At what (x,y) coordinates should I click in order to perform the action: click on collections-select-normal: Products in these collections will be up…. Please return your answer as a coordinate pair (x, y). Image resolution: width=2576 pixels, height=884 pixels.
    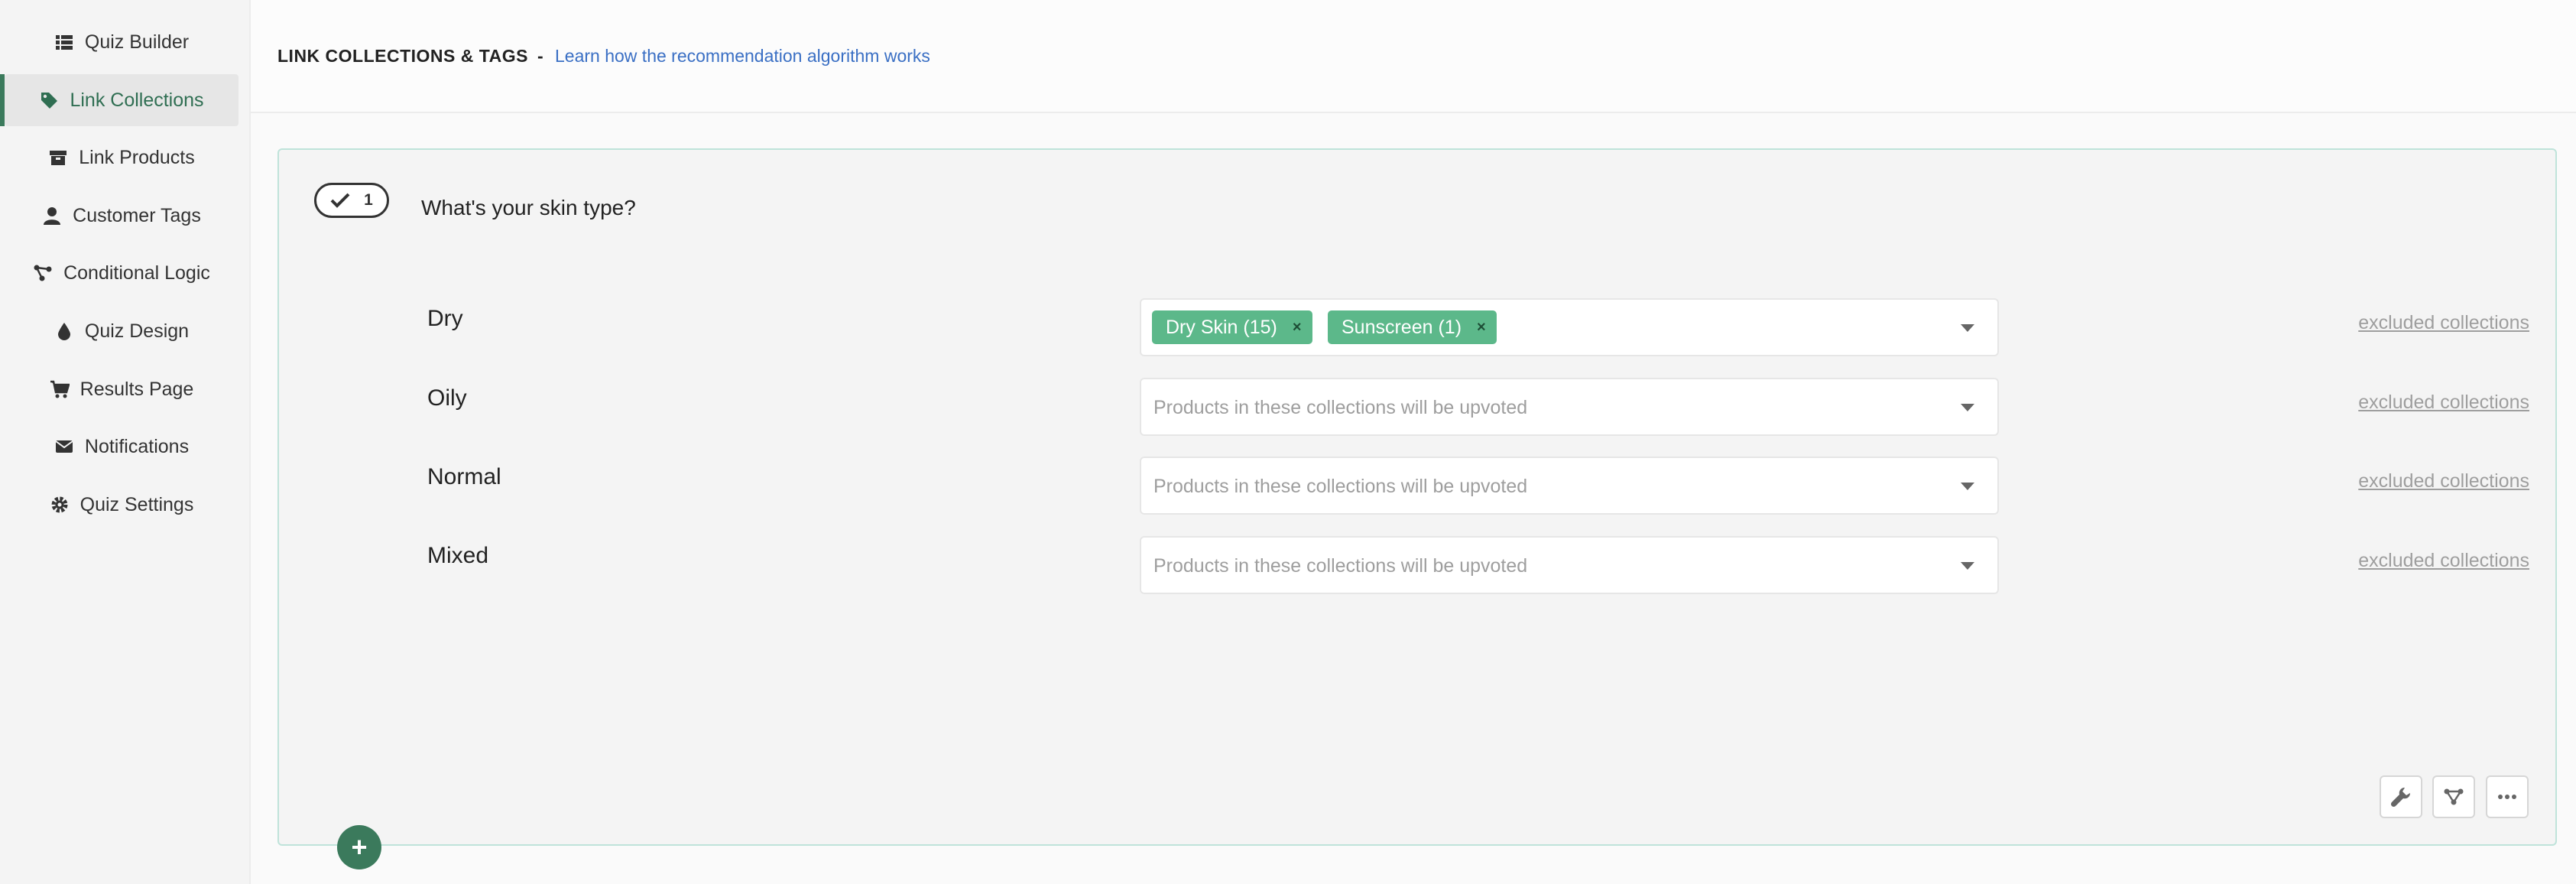
    Looking at the image, I should click on (1569, 486).